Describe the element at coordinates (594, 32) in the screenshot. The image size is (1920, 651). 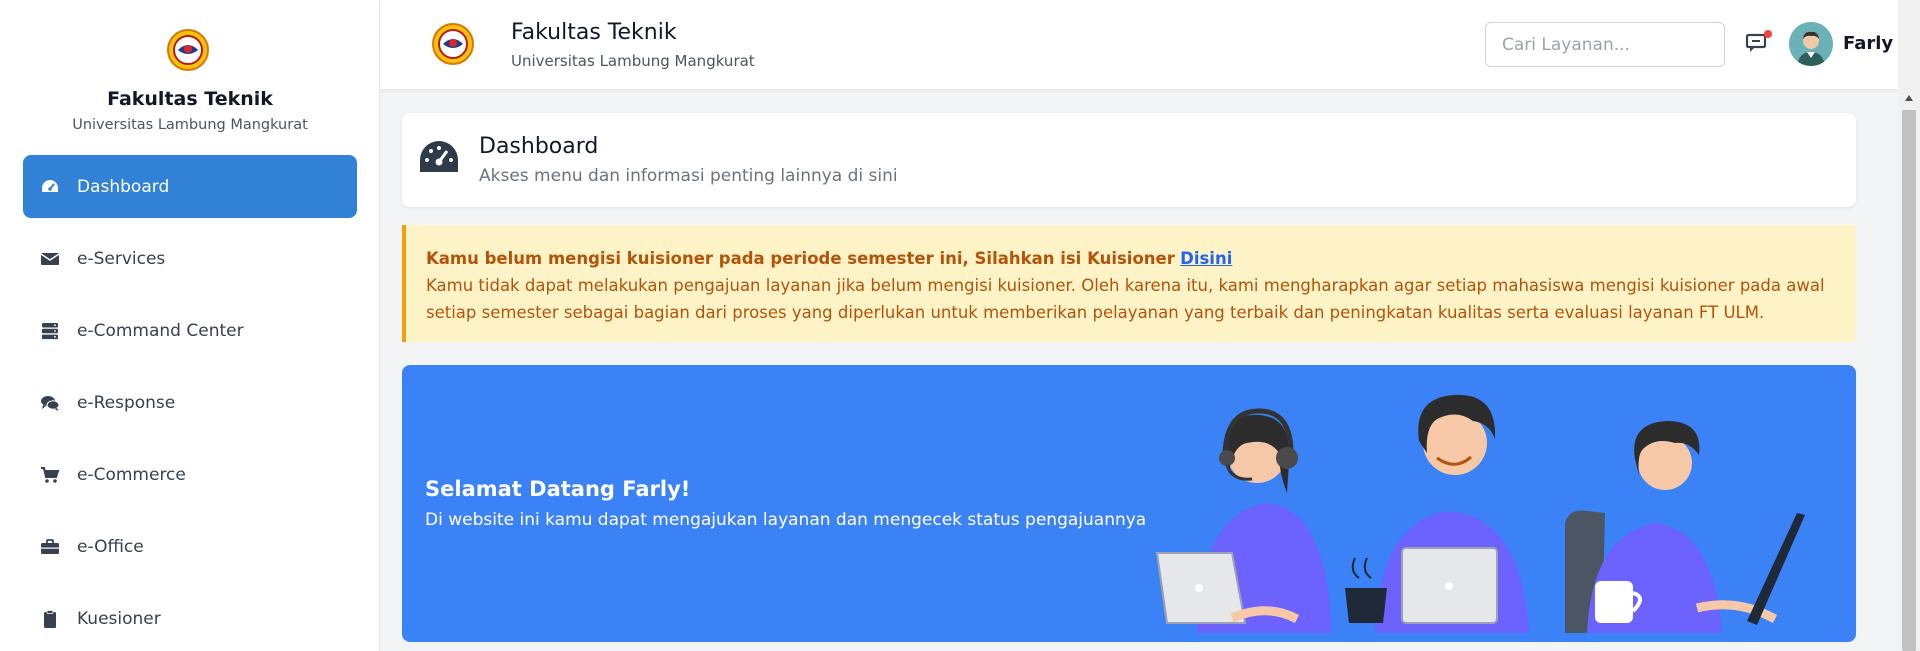
I see `header-title: Fakultas Teknik` at that location.